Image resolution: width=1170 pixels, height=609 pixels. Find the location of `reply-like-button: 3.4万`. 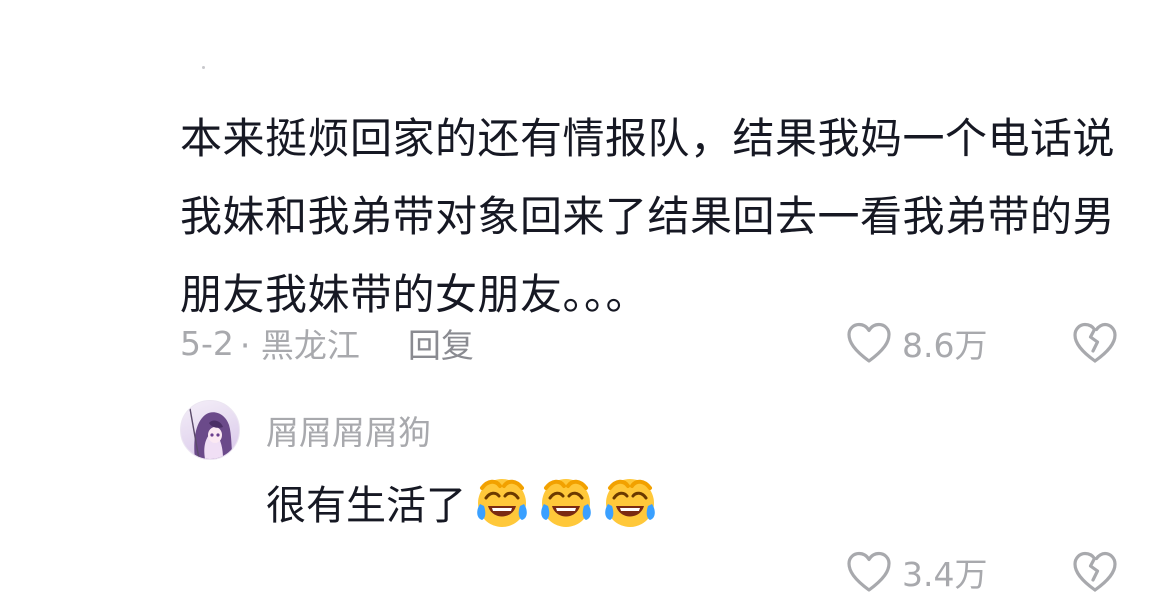

reply-like-button: 3.4万 is located at coordinates (916, 572).